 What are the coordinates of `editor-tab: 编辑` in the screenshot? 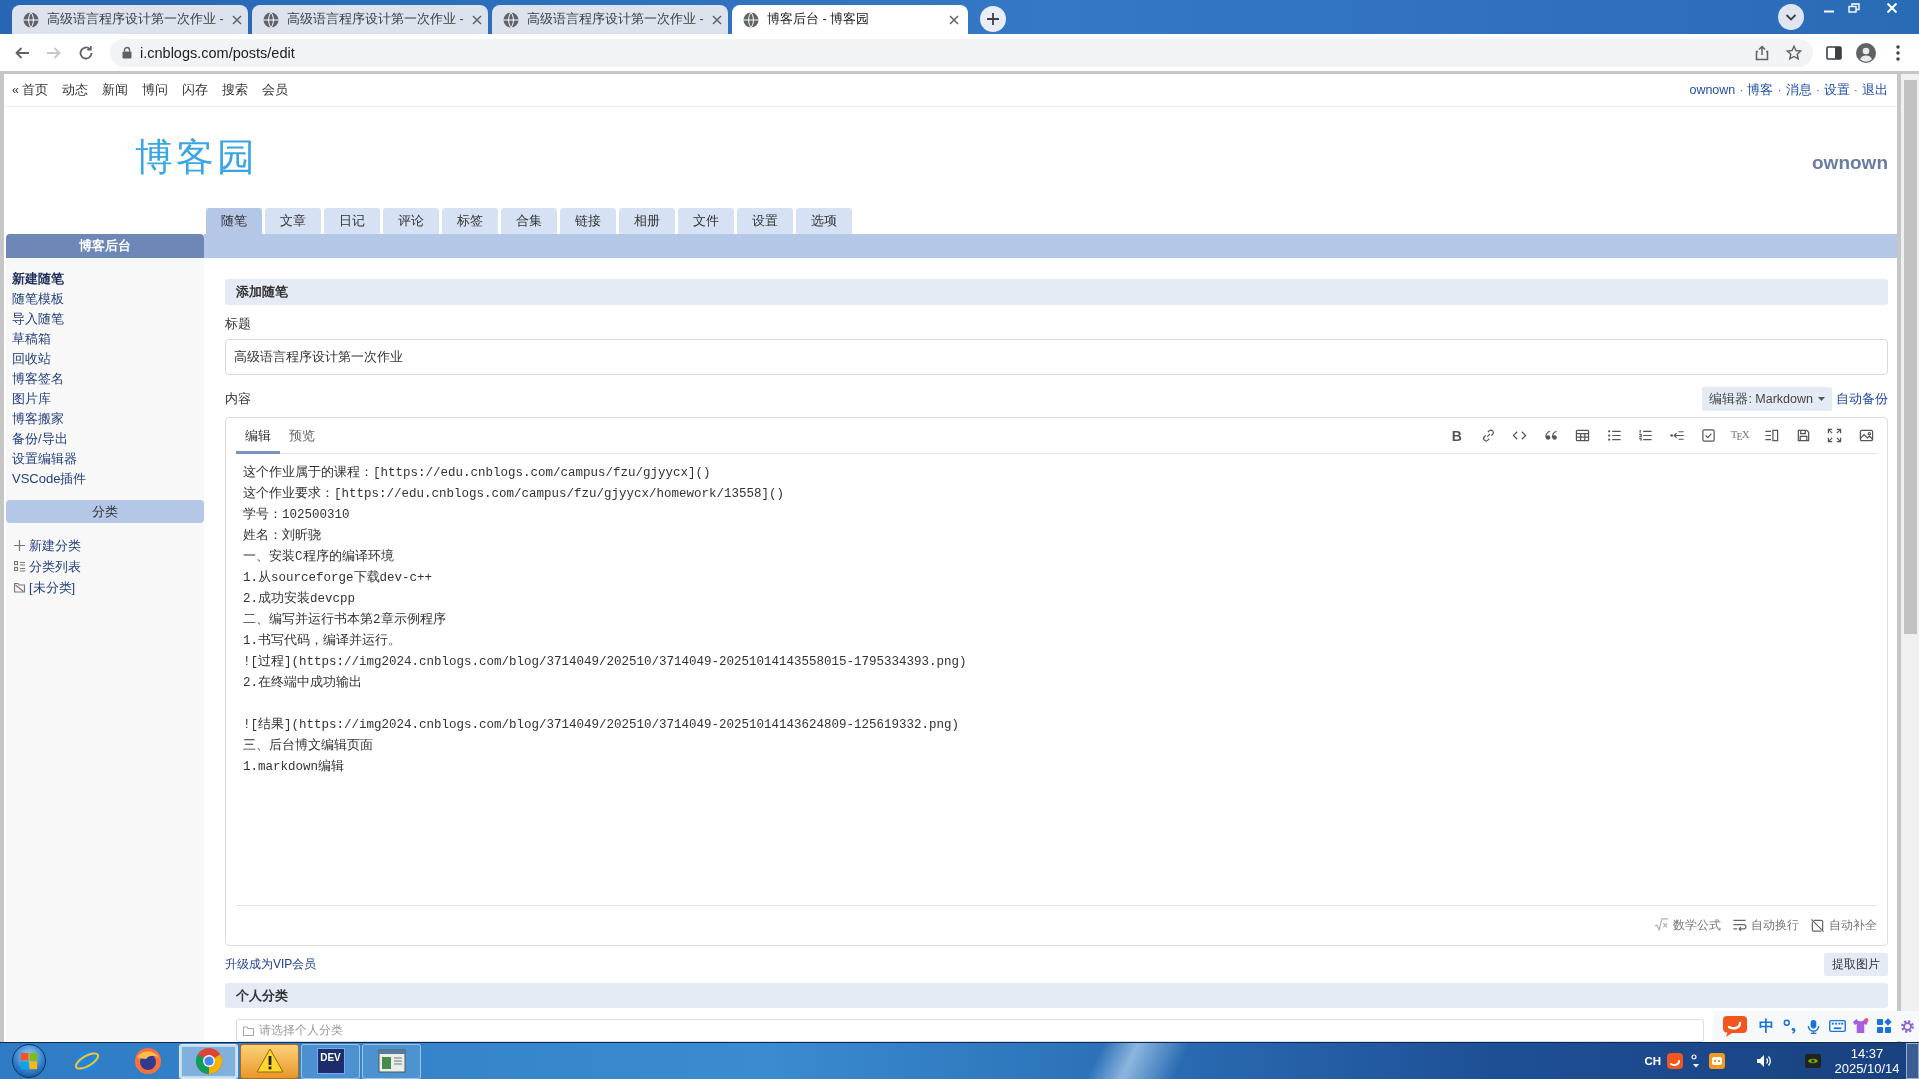 It's located at (258, 436).